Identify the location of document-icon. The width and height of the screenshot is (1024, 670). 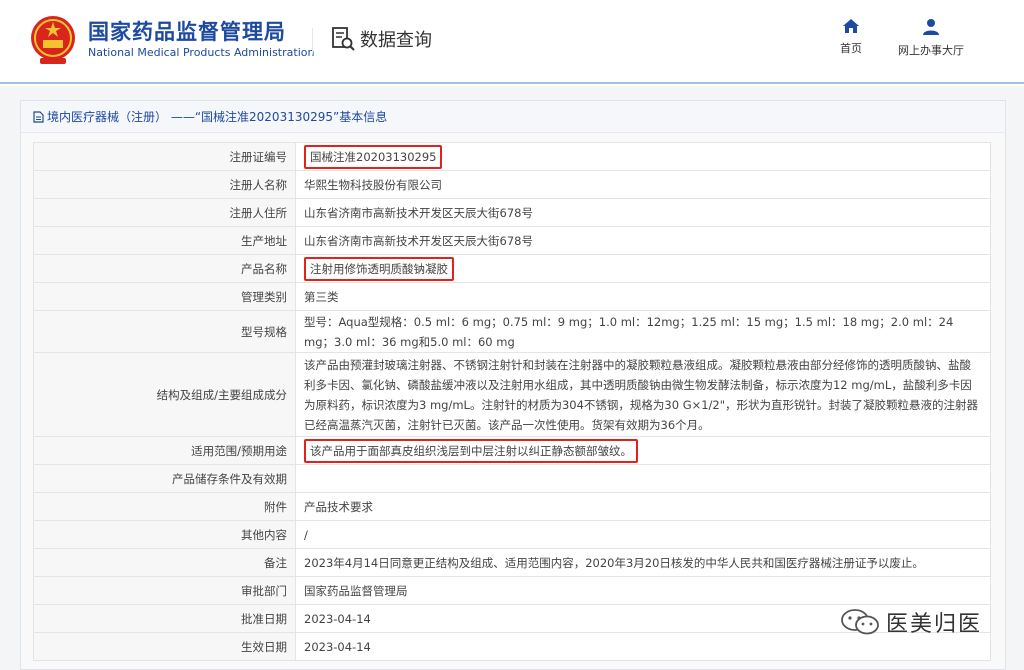
(38, 116).